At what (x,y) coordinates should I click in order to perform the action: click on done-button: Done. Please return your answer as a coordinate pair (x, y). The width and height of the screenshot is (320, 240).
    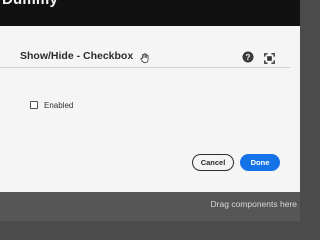
    Looking at the image, I should click on (260, 162).